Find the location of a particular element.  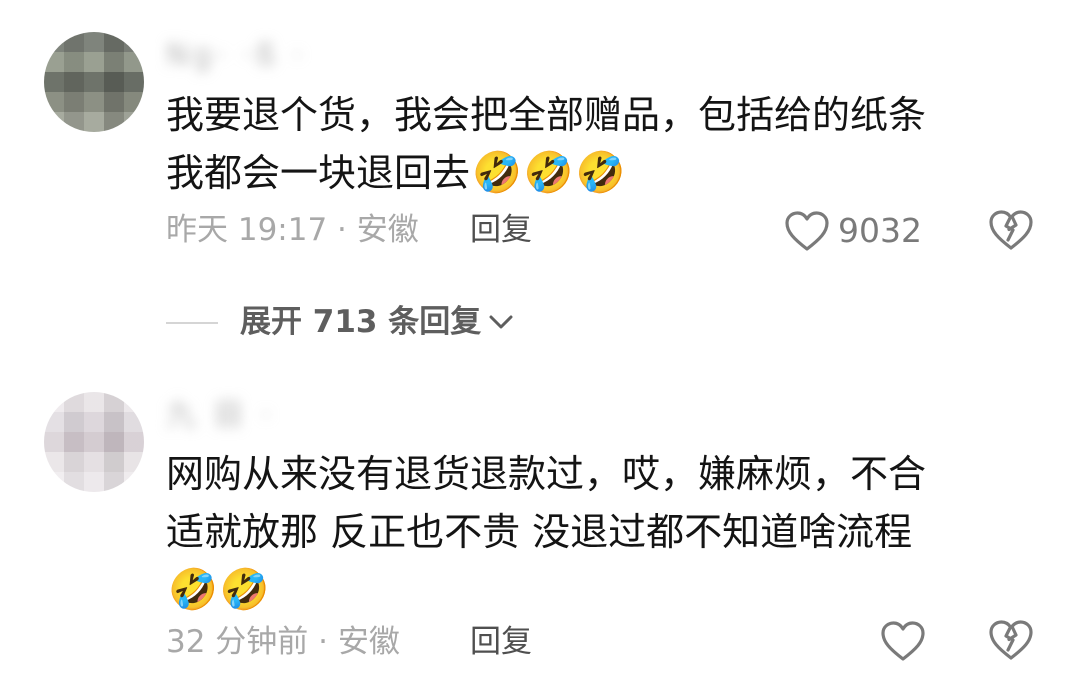

chevron-down-icon is located at coordinates (501, 322).